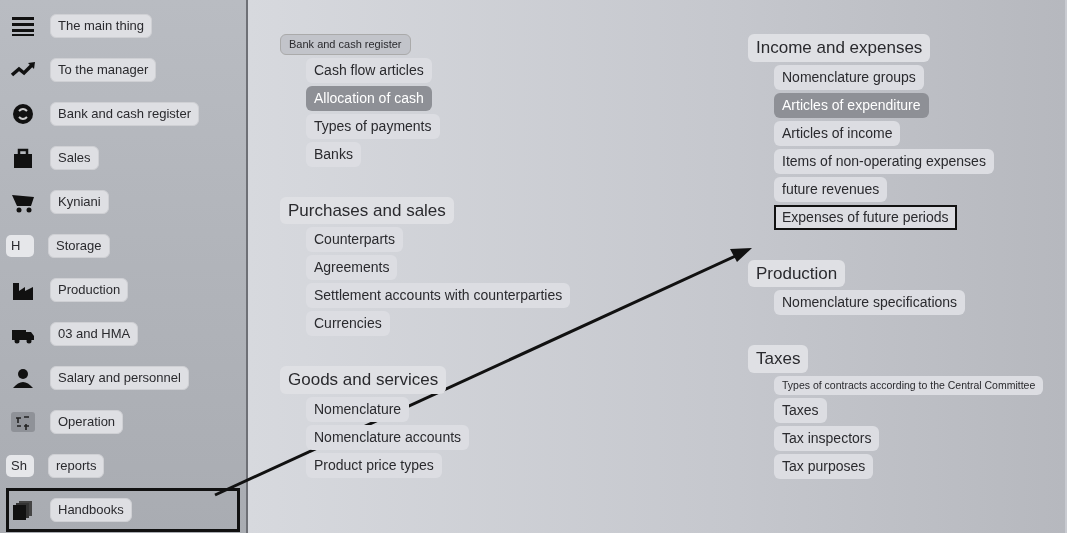 This screenshot has height=533, width=1067. I want to click on coin-icon, so click(23, 114).